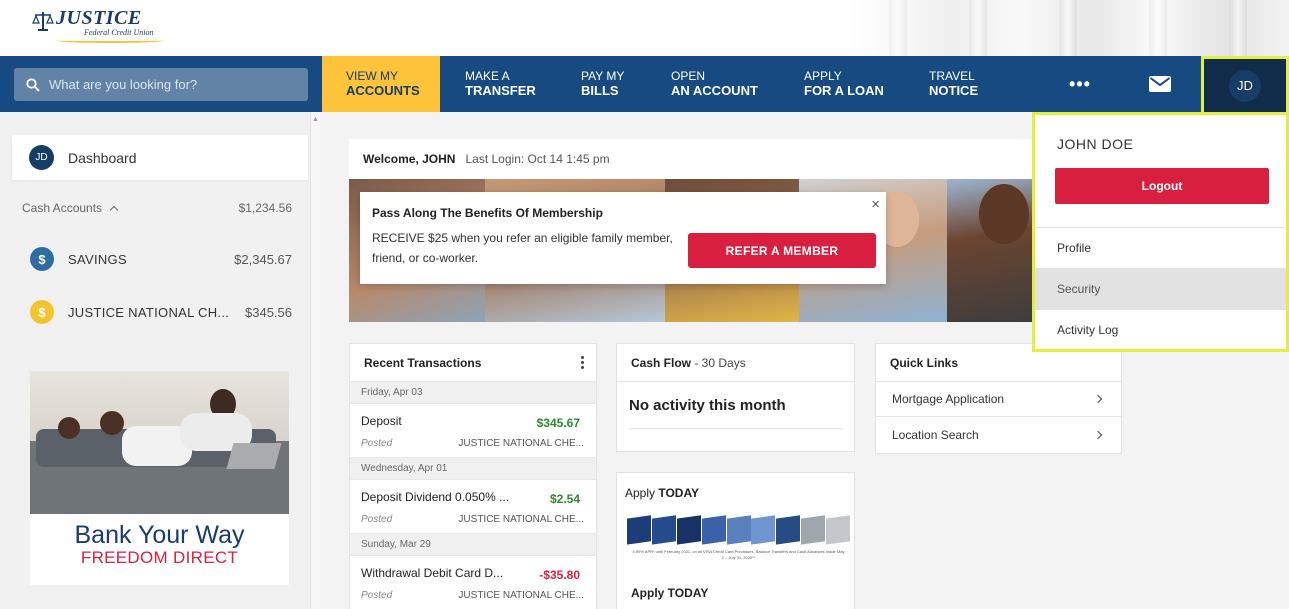  I want to click on logout-button: Logout, so click(1162, 186).